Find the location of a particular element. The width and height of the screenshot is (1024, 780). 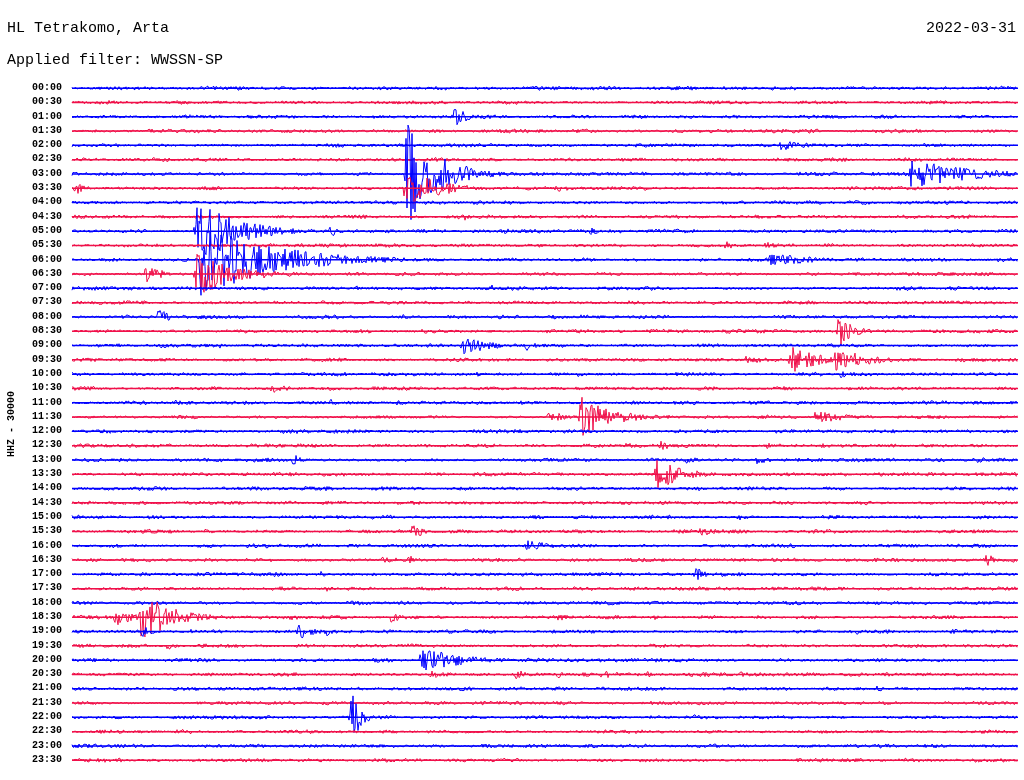

time-label: 17:00 is located at coordinates (46, 574).